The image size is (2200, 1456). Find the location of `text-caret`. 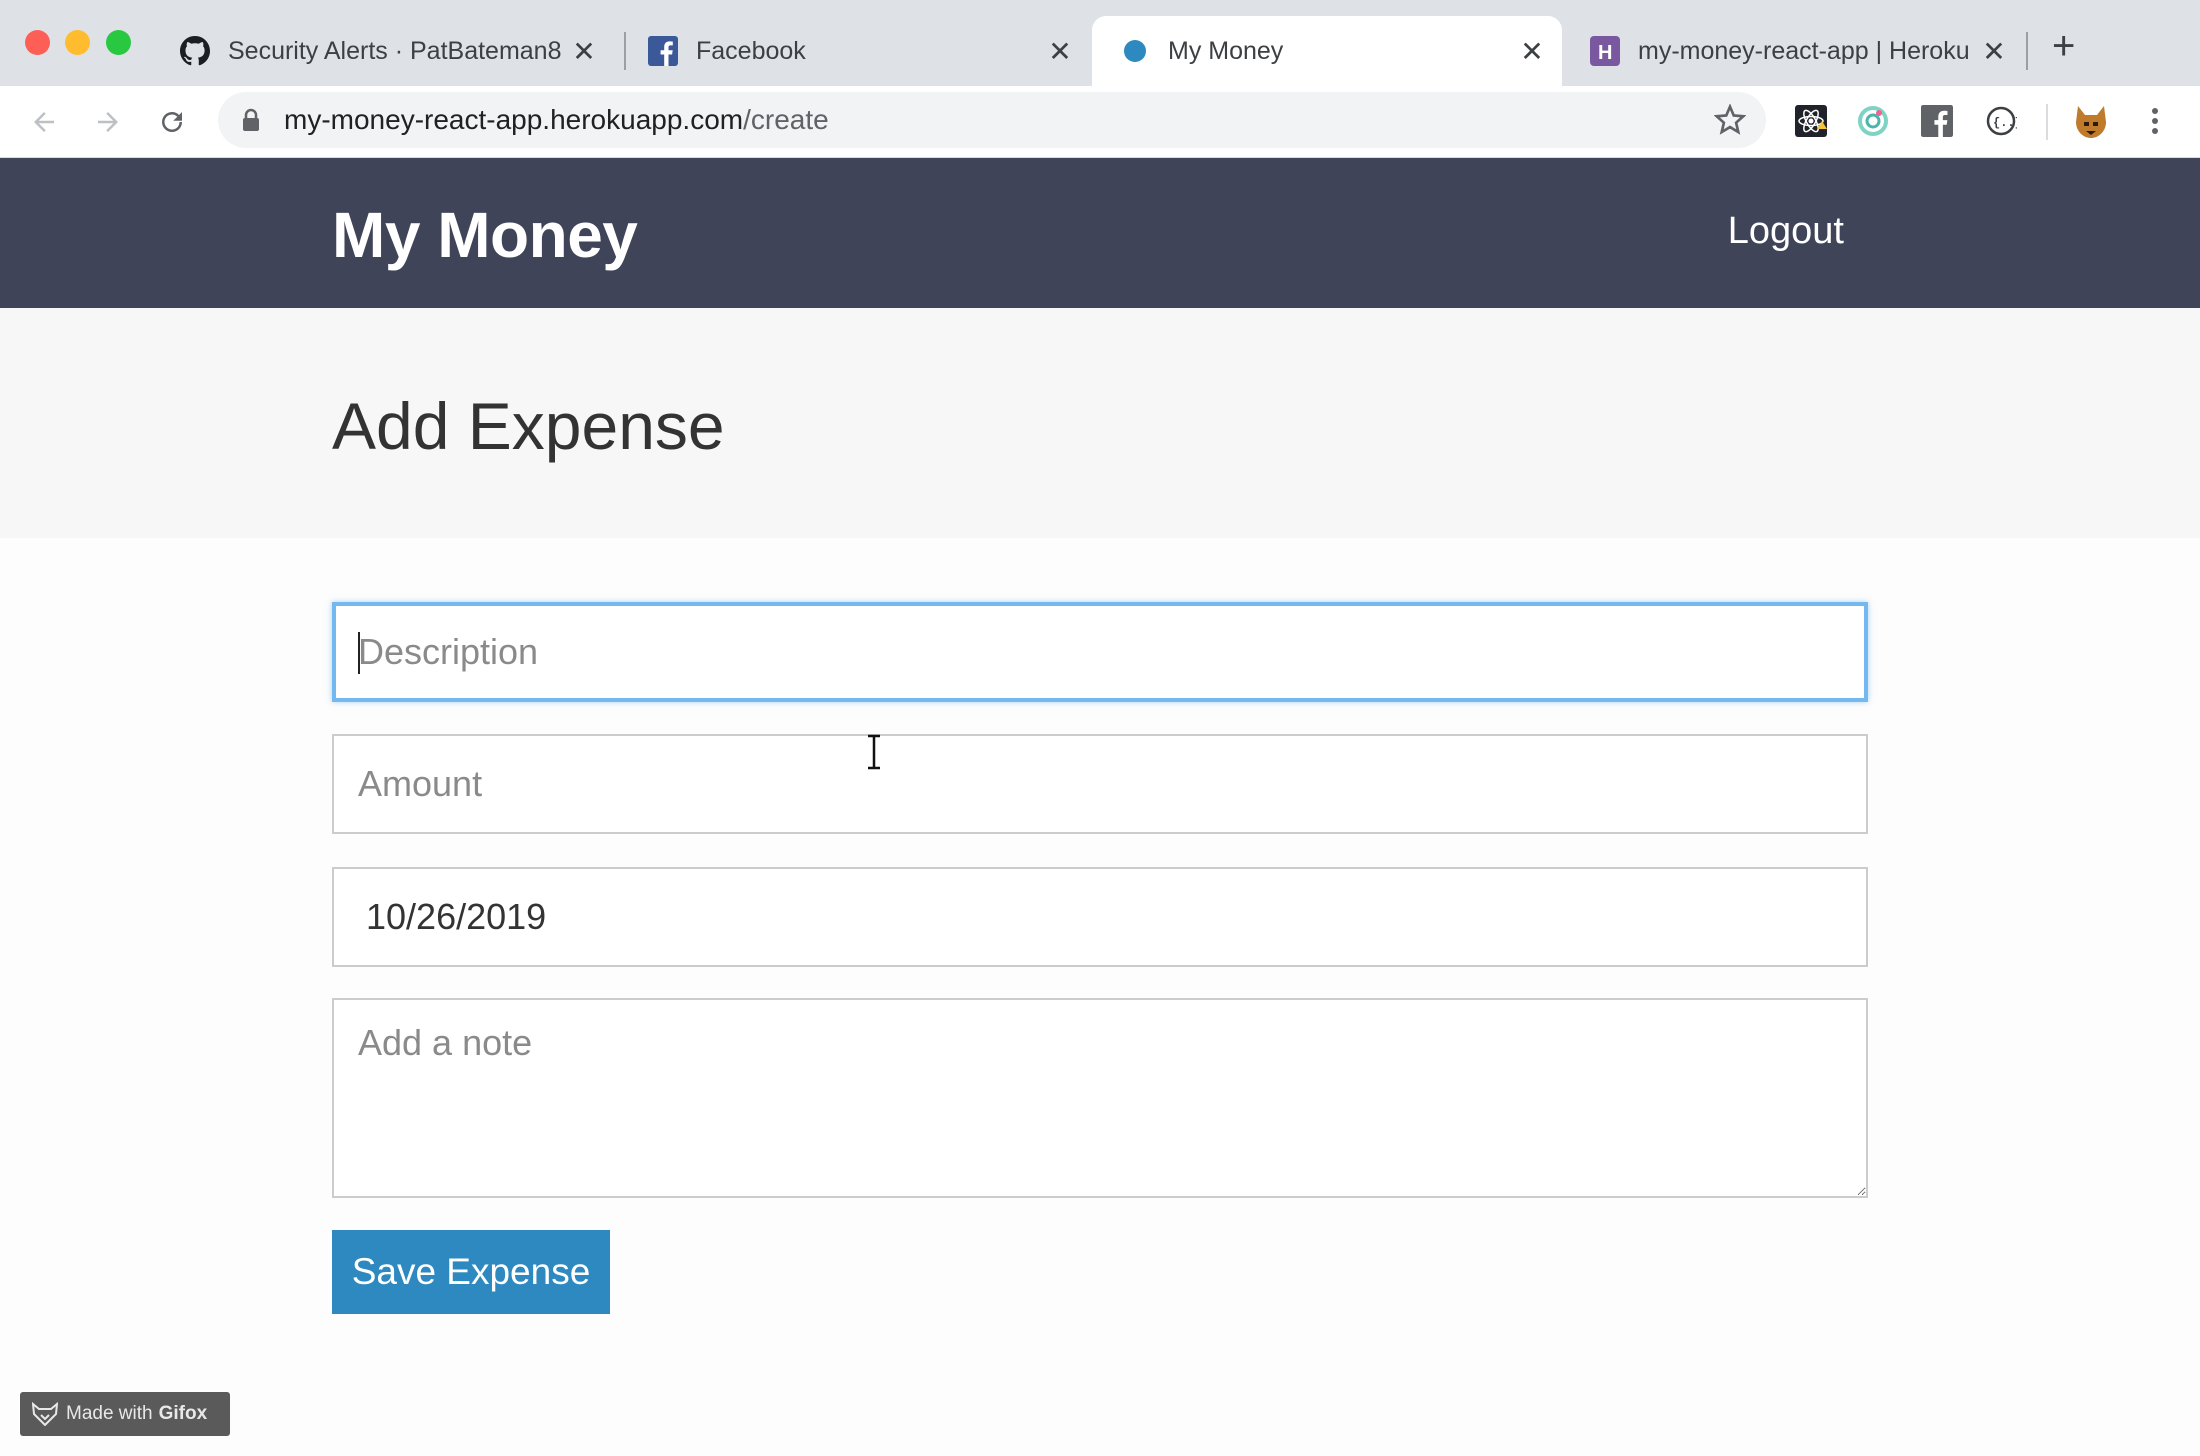

text-caret is located at coordinates (359, 653).